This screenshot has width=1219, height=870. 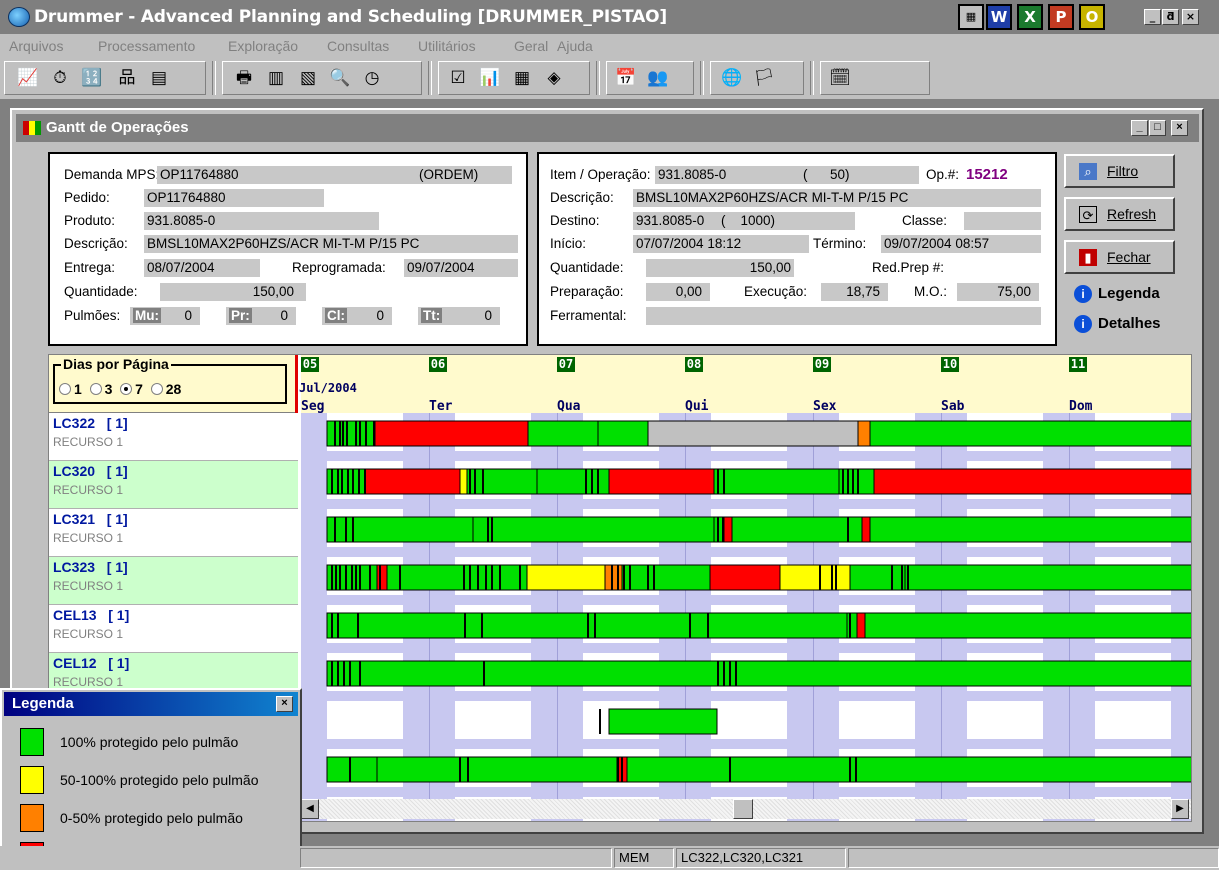 I want to click on dias-option-7: 7, so click(x=131, y=389).